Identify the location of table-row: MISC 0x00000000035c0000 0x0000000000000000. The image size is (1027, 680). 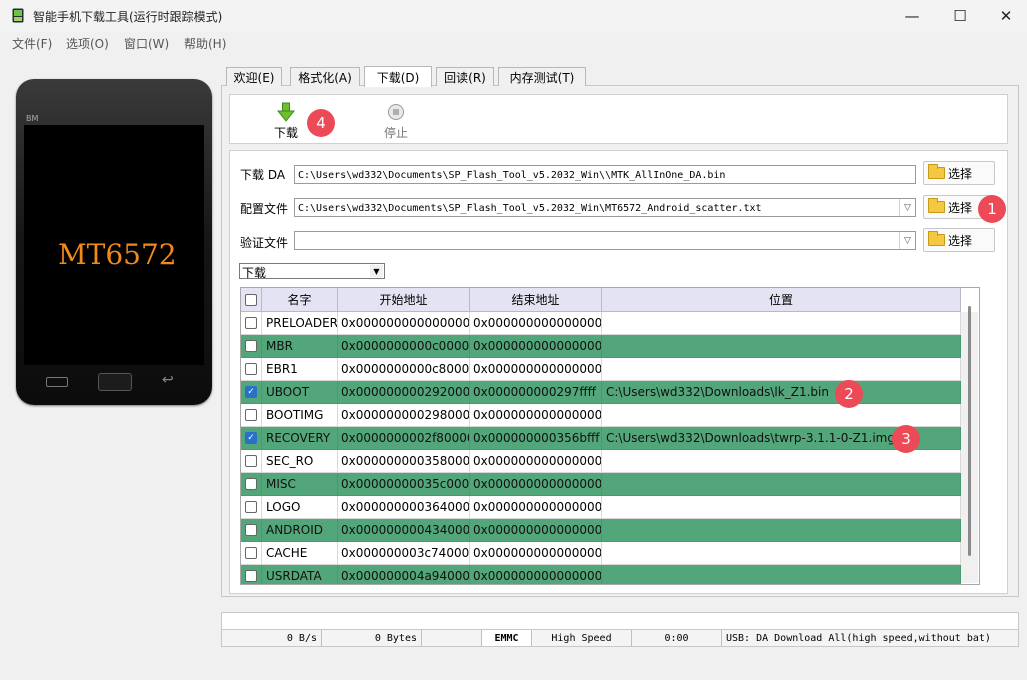
(601, 484).